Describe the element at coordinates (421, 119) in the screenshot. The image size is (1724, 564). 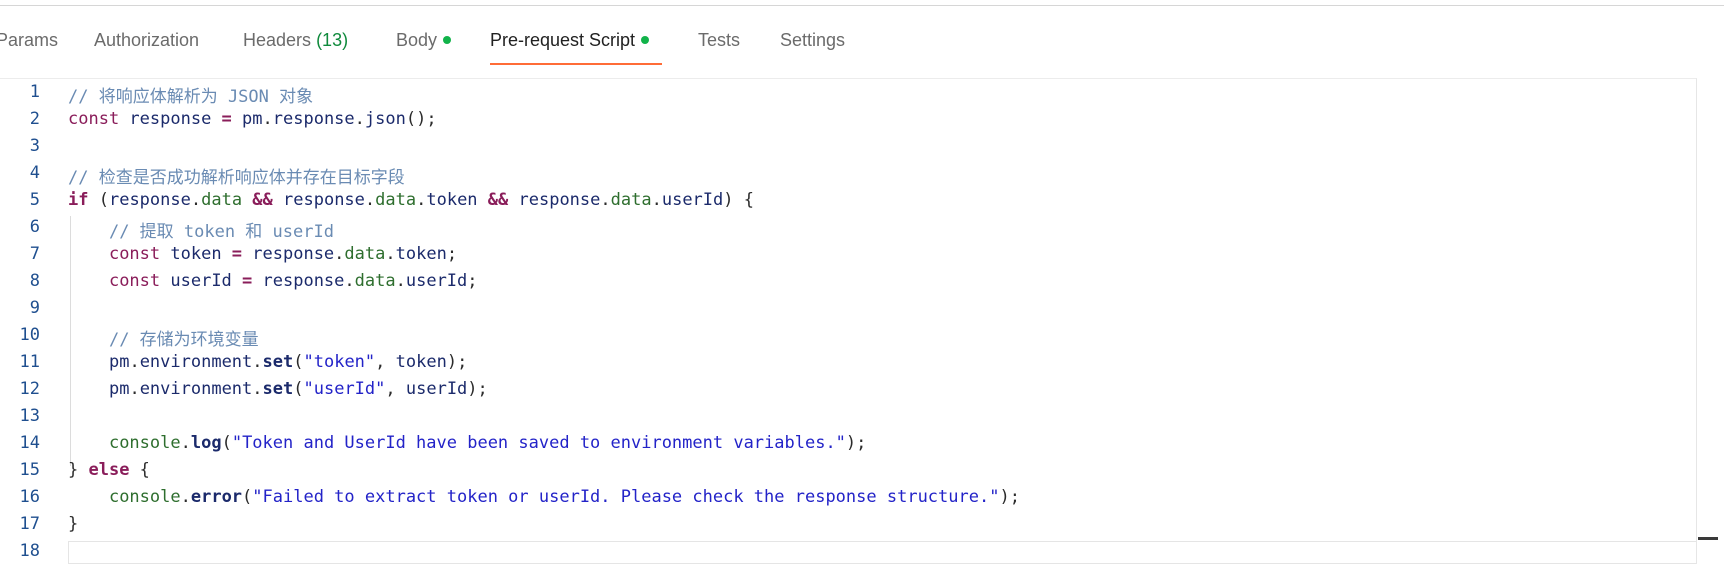
I see `code-token: ();` at that location.